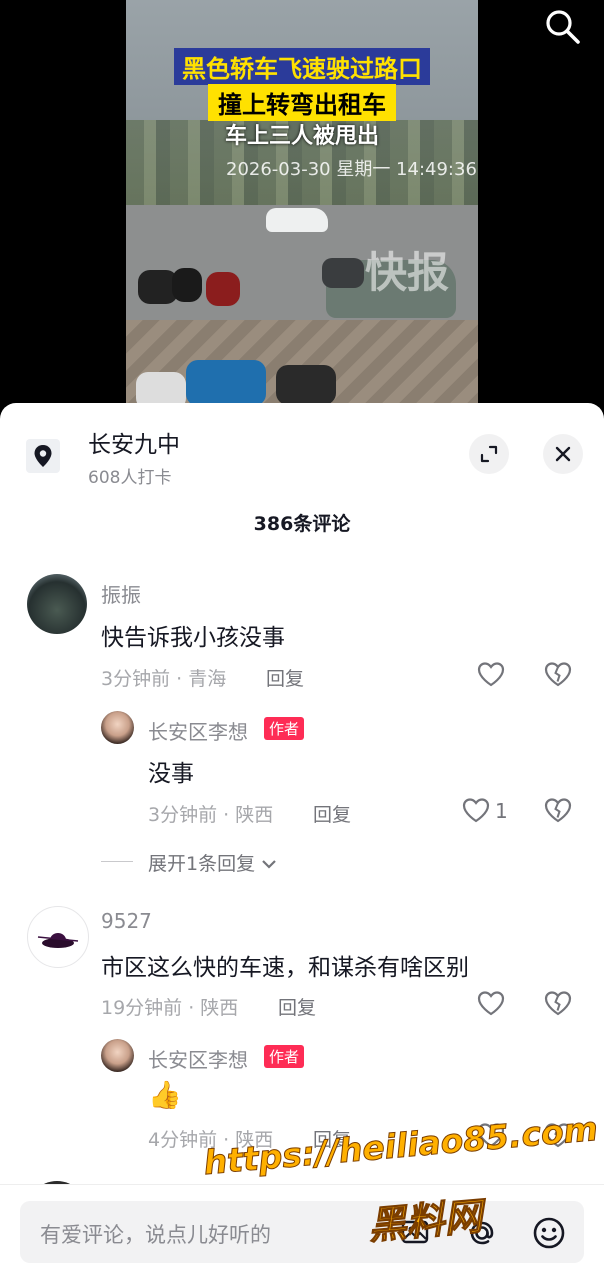 The image size is (604, 1281). Describe the element at coordinates (170, 1008) in the screenshot. I see `comment-meta: 19分钟前 · 陕西` at that location.